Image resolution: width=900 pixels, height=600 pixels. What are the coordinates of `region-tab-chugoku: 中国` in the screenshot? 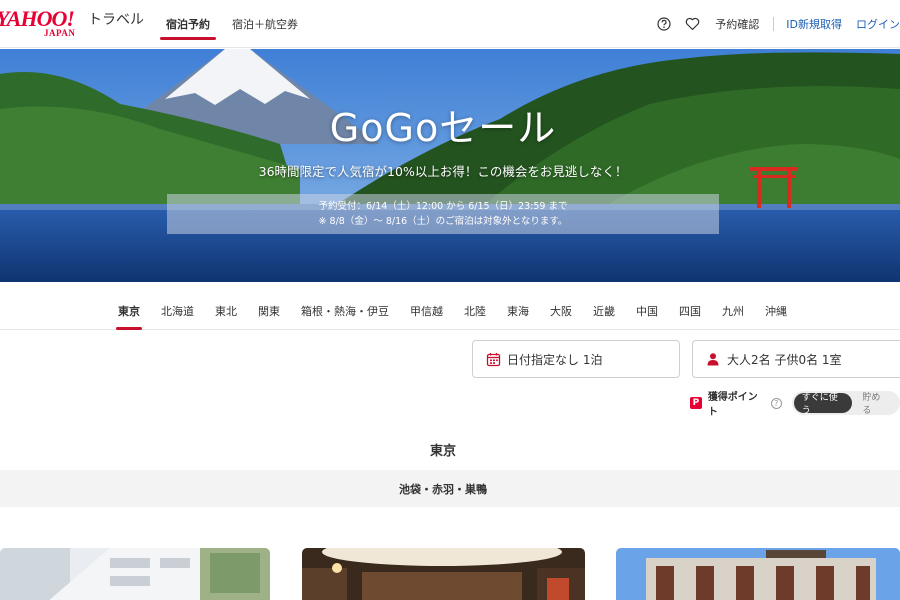 It's located at (647, 311).